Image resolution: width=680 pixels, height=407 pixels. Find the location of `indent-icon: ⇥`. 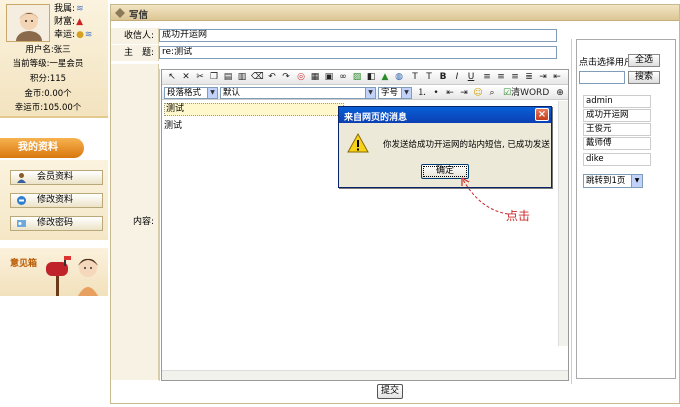

indent-icon: ⇥ is located at coordinates (543, 77).